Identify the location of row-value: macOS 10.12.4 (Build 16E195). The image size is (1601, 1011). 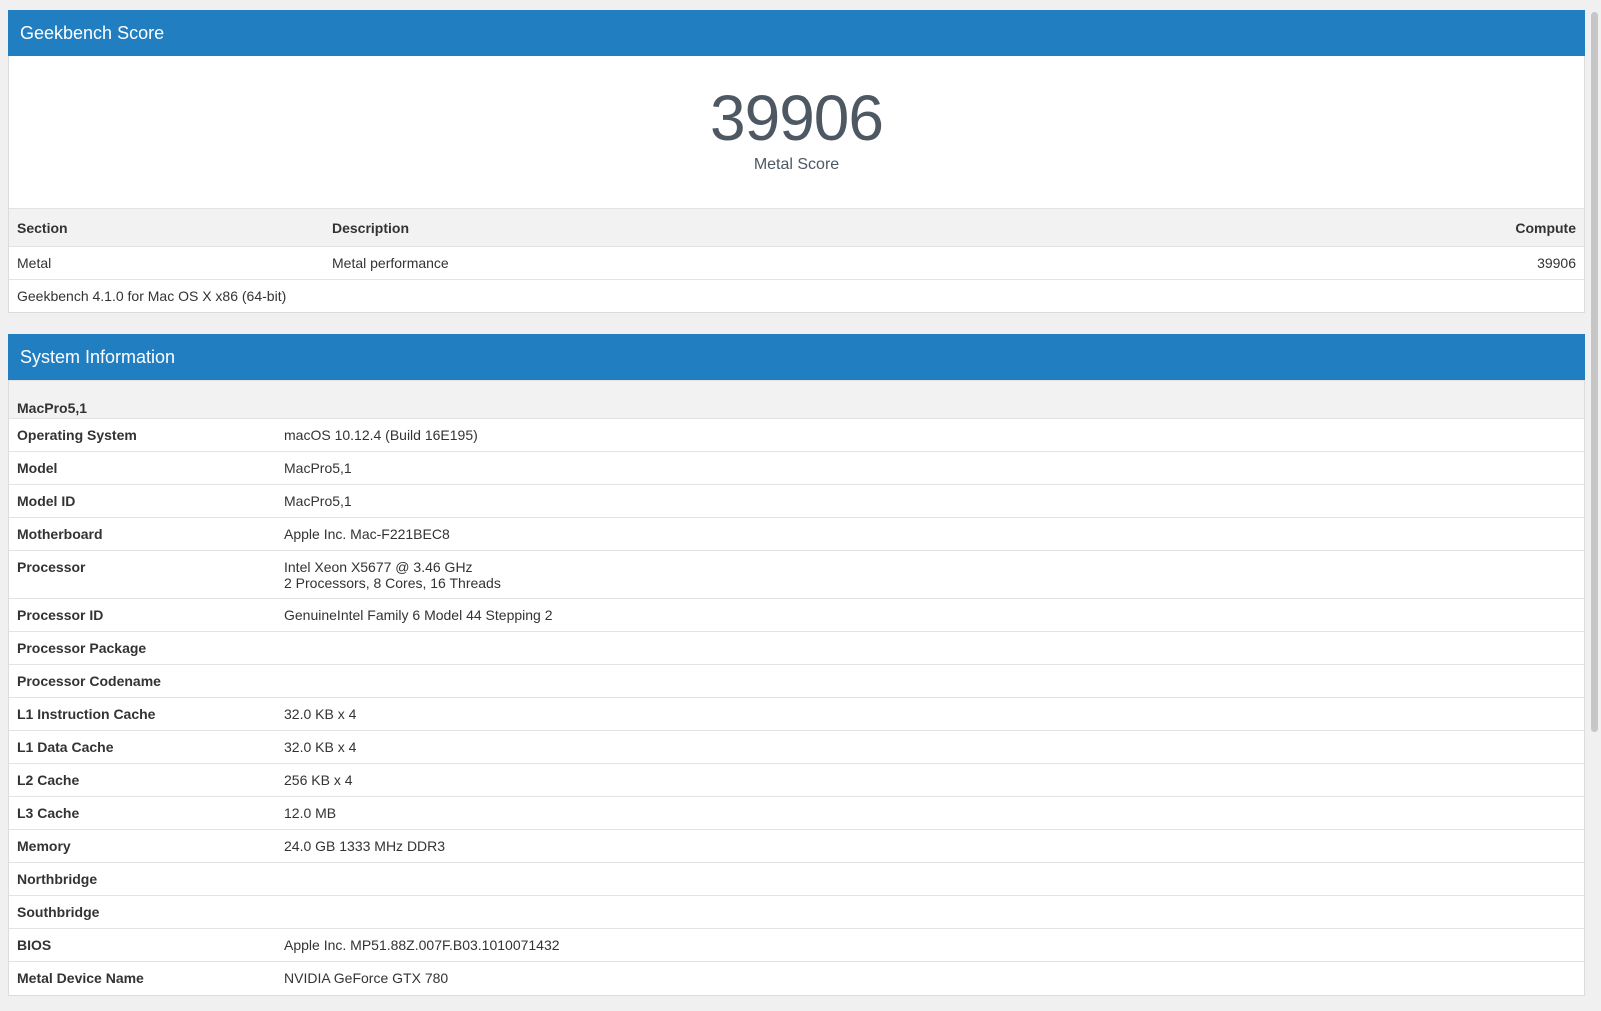
(381, 435).